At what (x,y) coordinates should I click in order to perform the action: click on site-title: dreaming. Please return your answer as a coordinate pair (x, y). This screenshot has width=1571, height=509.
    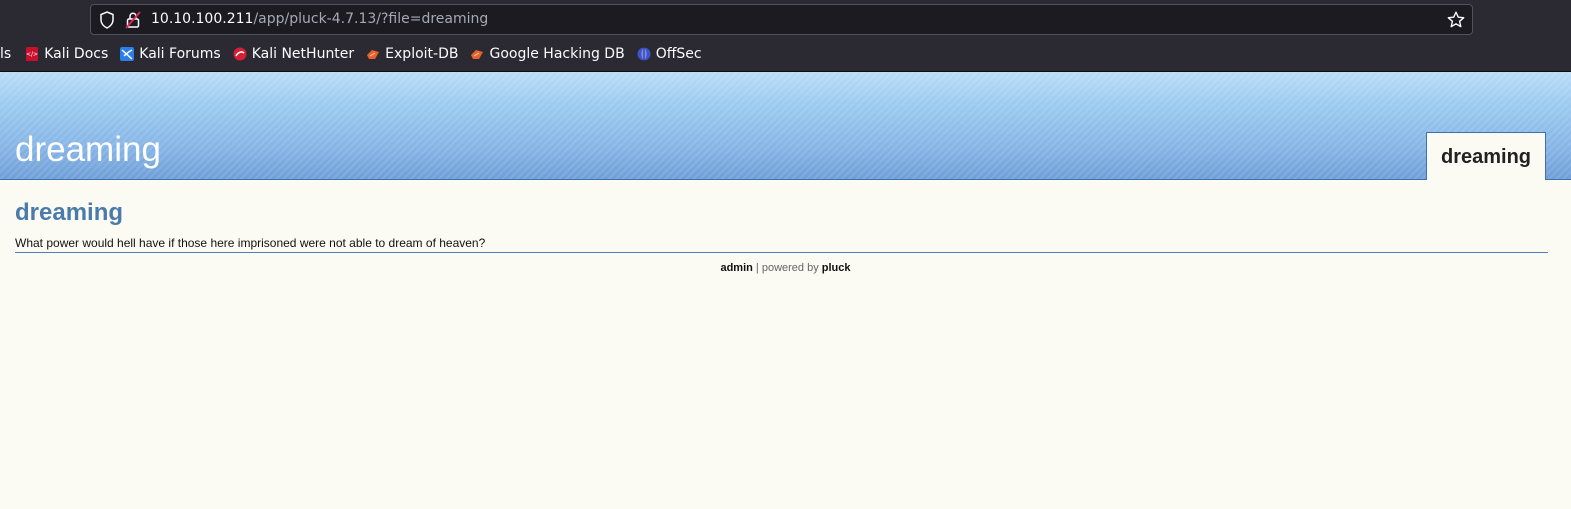
    Looking at the image, I should click on (88, 150).